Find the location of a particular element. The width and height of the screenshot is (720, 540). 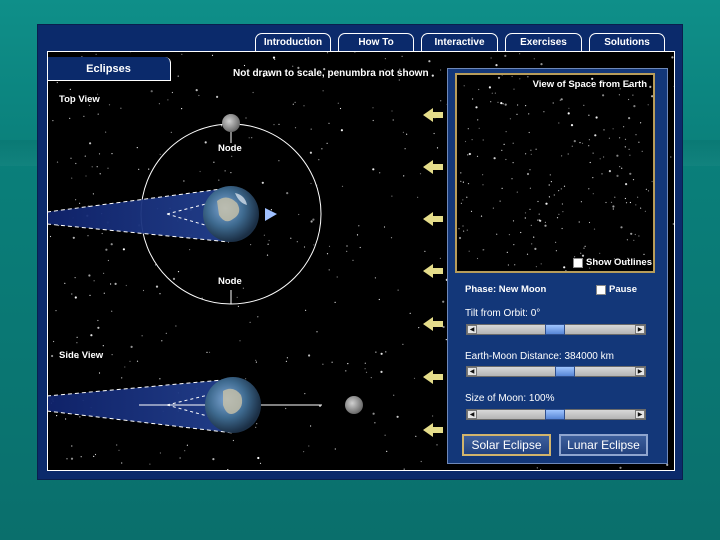

size-slider-left-arrow: ◀ is located at coordinates (472, 414).